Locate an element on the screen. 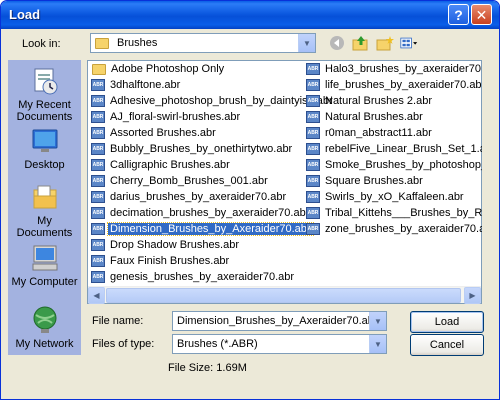 The height and width of the screenshot is (400, 500). file-name: r0man_abstract11.abr is located at coordinates (378, 133).